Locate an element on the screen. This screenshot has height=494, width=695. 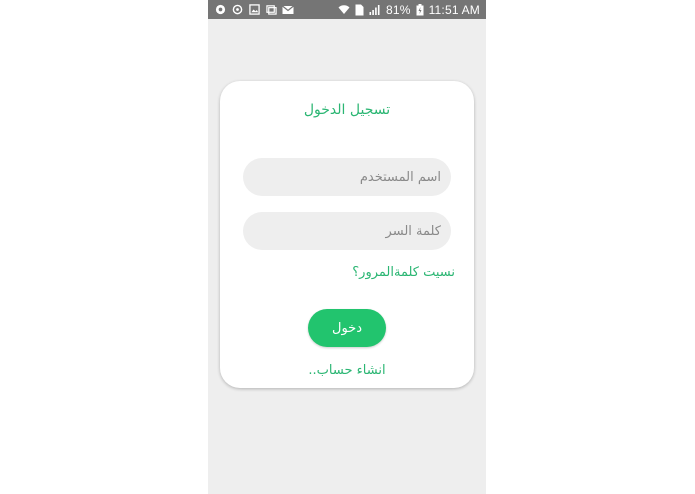
login-title: تسجيل الدخول is located at coordinates (347, 110).